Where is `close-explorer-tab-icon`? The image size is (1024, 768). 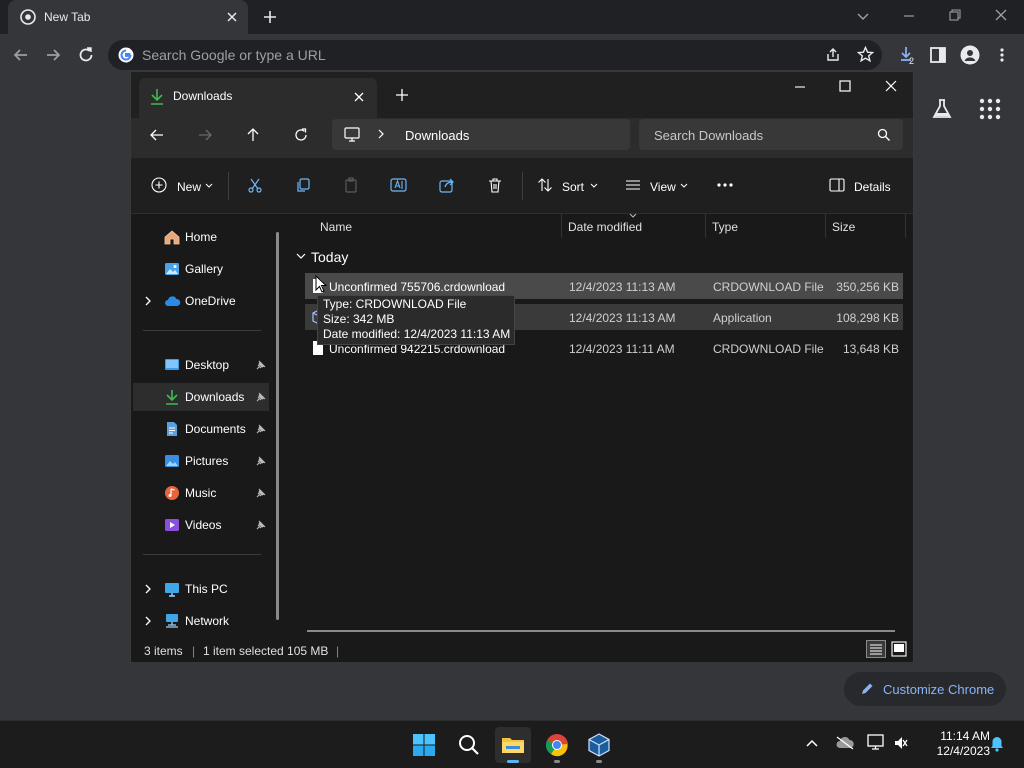
close-explorer-tab-icon is located at coordinates (359, 97).